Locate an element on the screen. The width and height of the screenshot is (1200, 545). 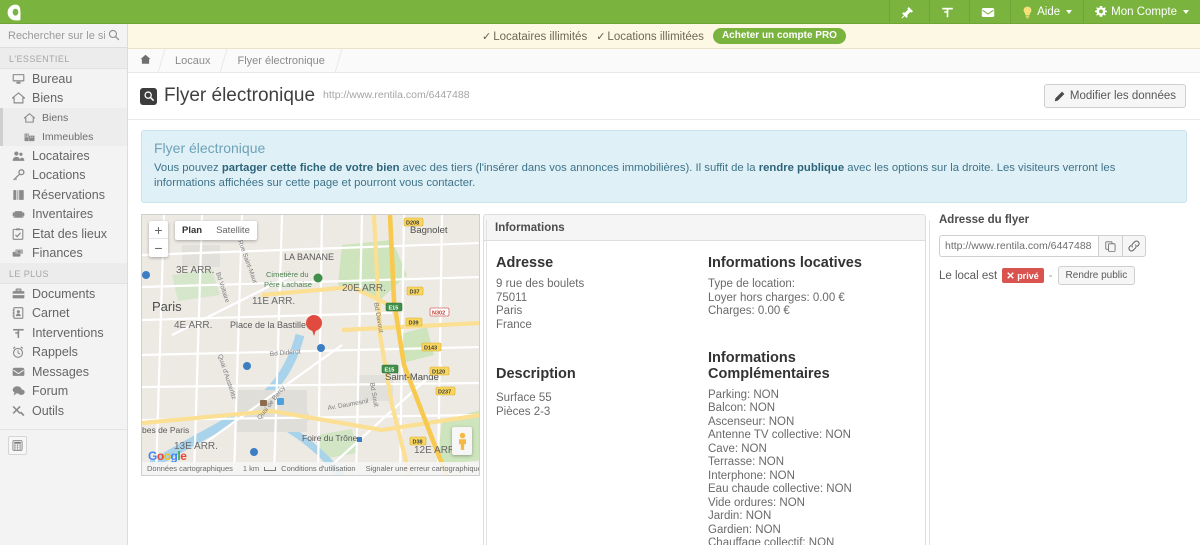
monitor-icon is located at coordinates (18, 79).